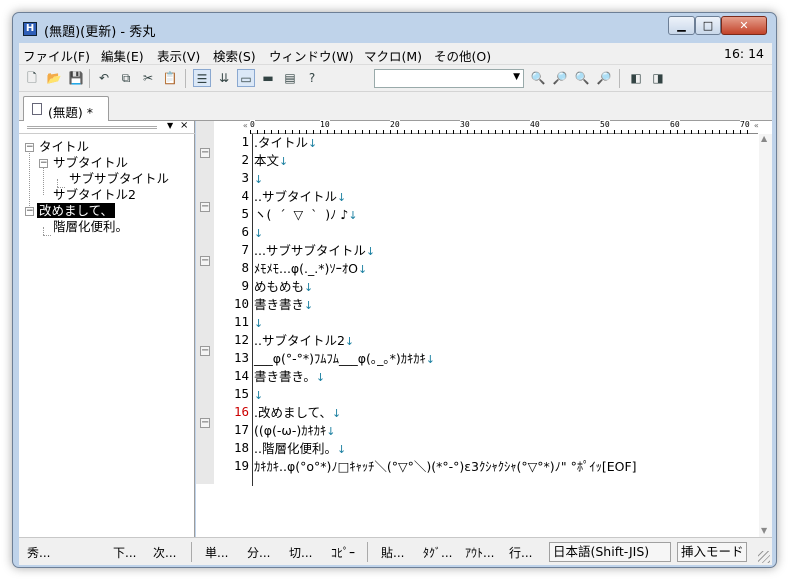 The height and width of the screenshot is (585, 795). Describe the element at coordinates (604, 78) in the screenshot. I see `highlight-icon: 🔎` at that location.